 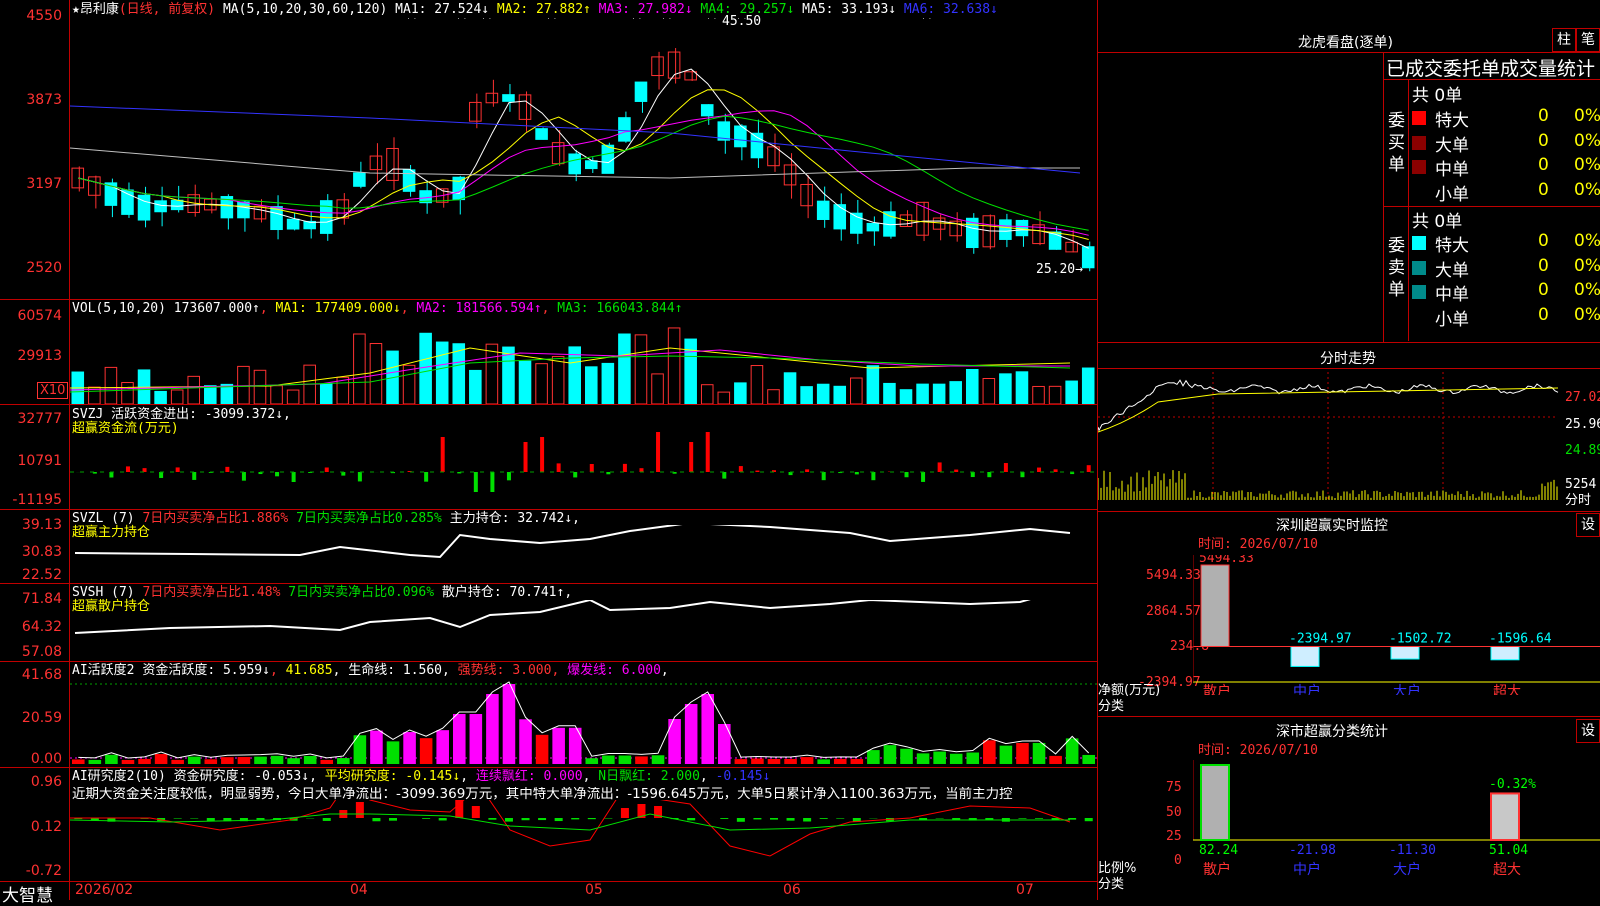 What do you see at coordinates (583, 840) in the screenshot?
I see `ai2-chart` at bounding box center [583, 840].